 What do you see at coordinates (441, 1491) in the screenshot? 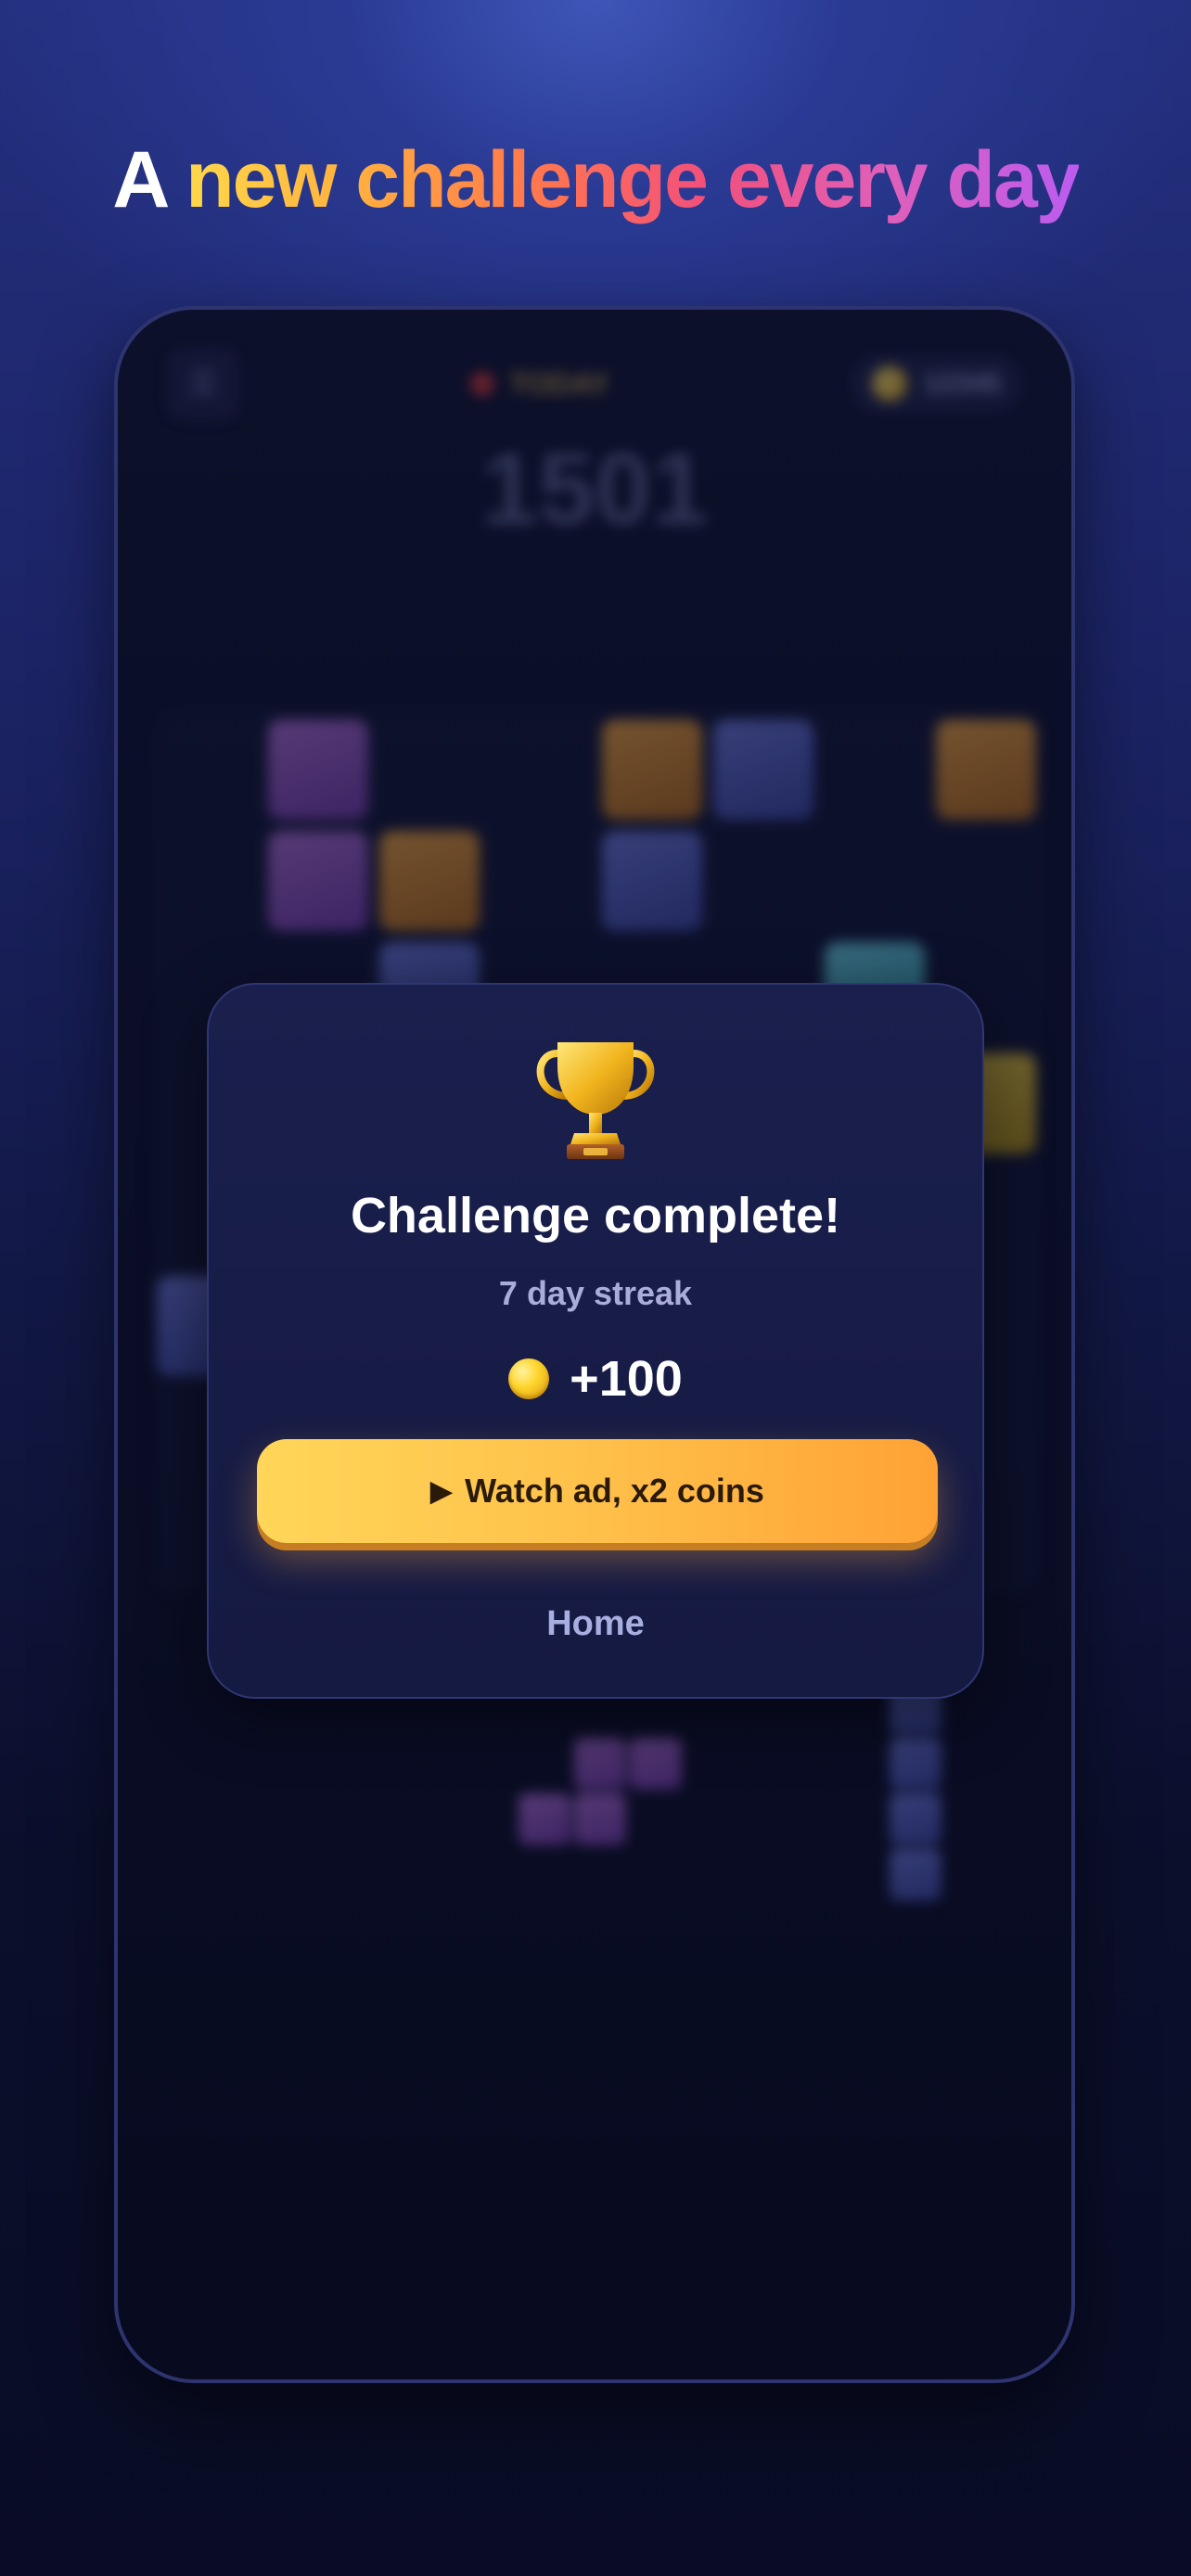
I see `play-icon: ▶` at bounding box center [441, 1491].